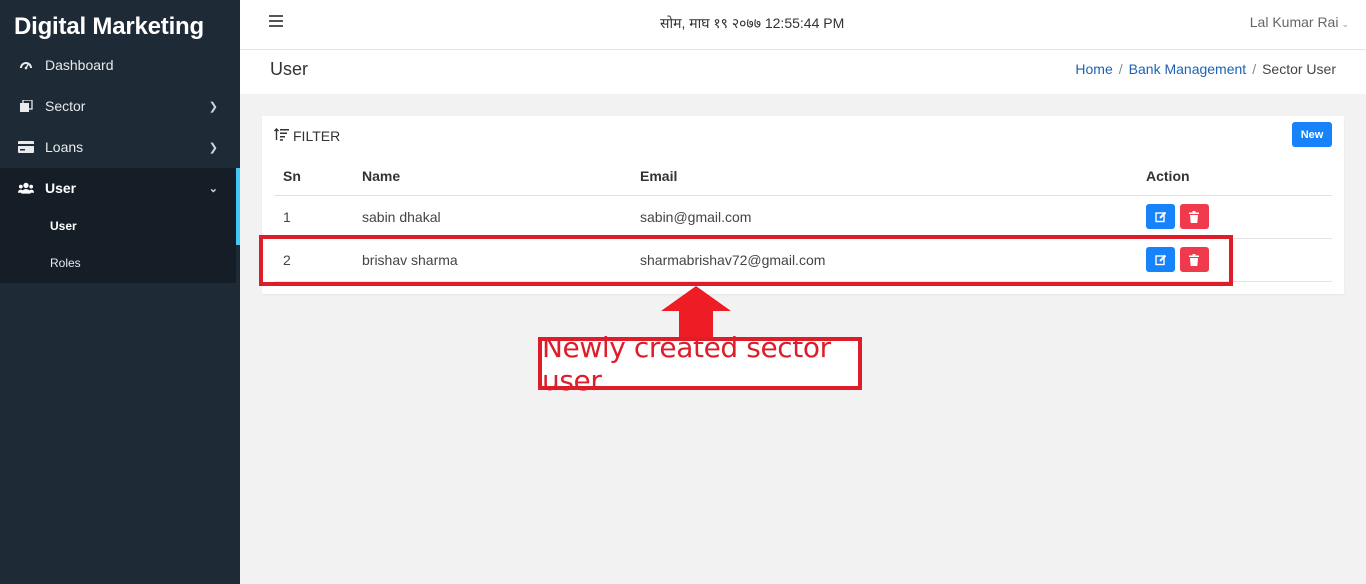 This screenshot has height=584, width=1366. Describe the element at coordinates (313, 217) in the screenshot. I see `cell-sn: 1` at that location.